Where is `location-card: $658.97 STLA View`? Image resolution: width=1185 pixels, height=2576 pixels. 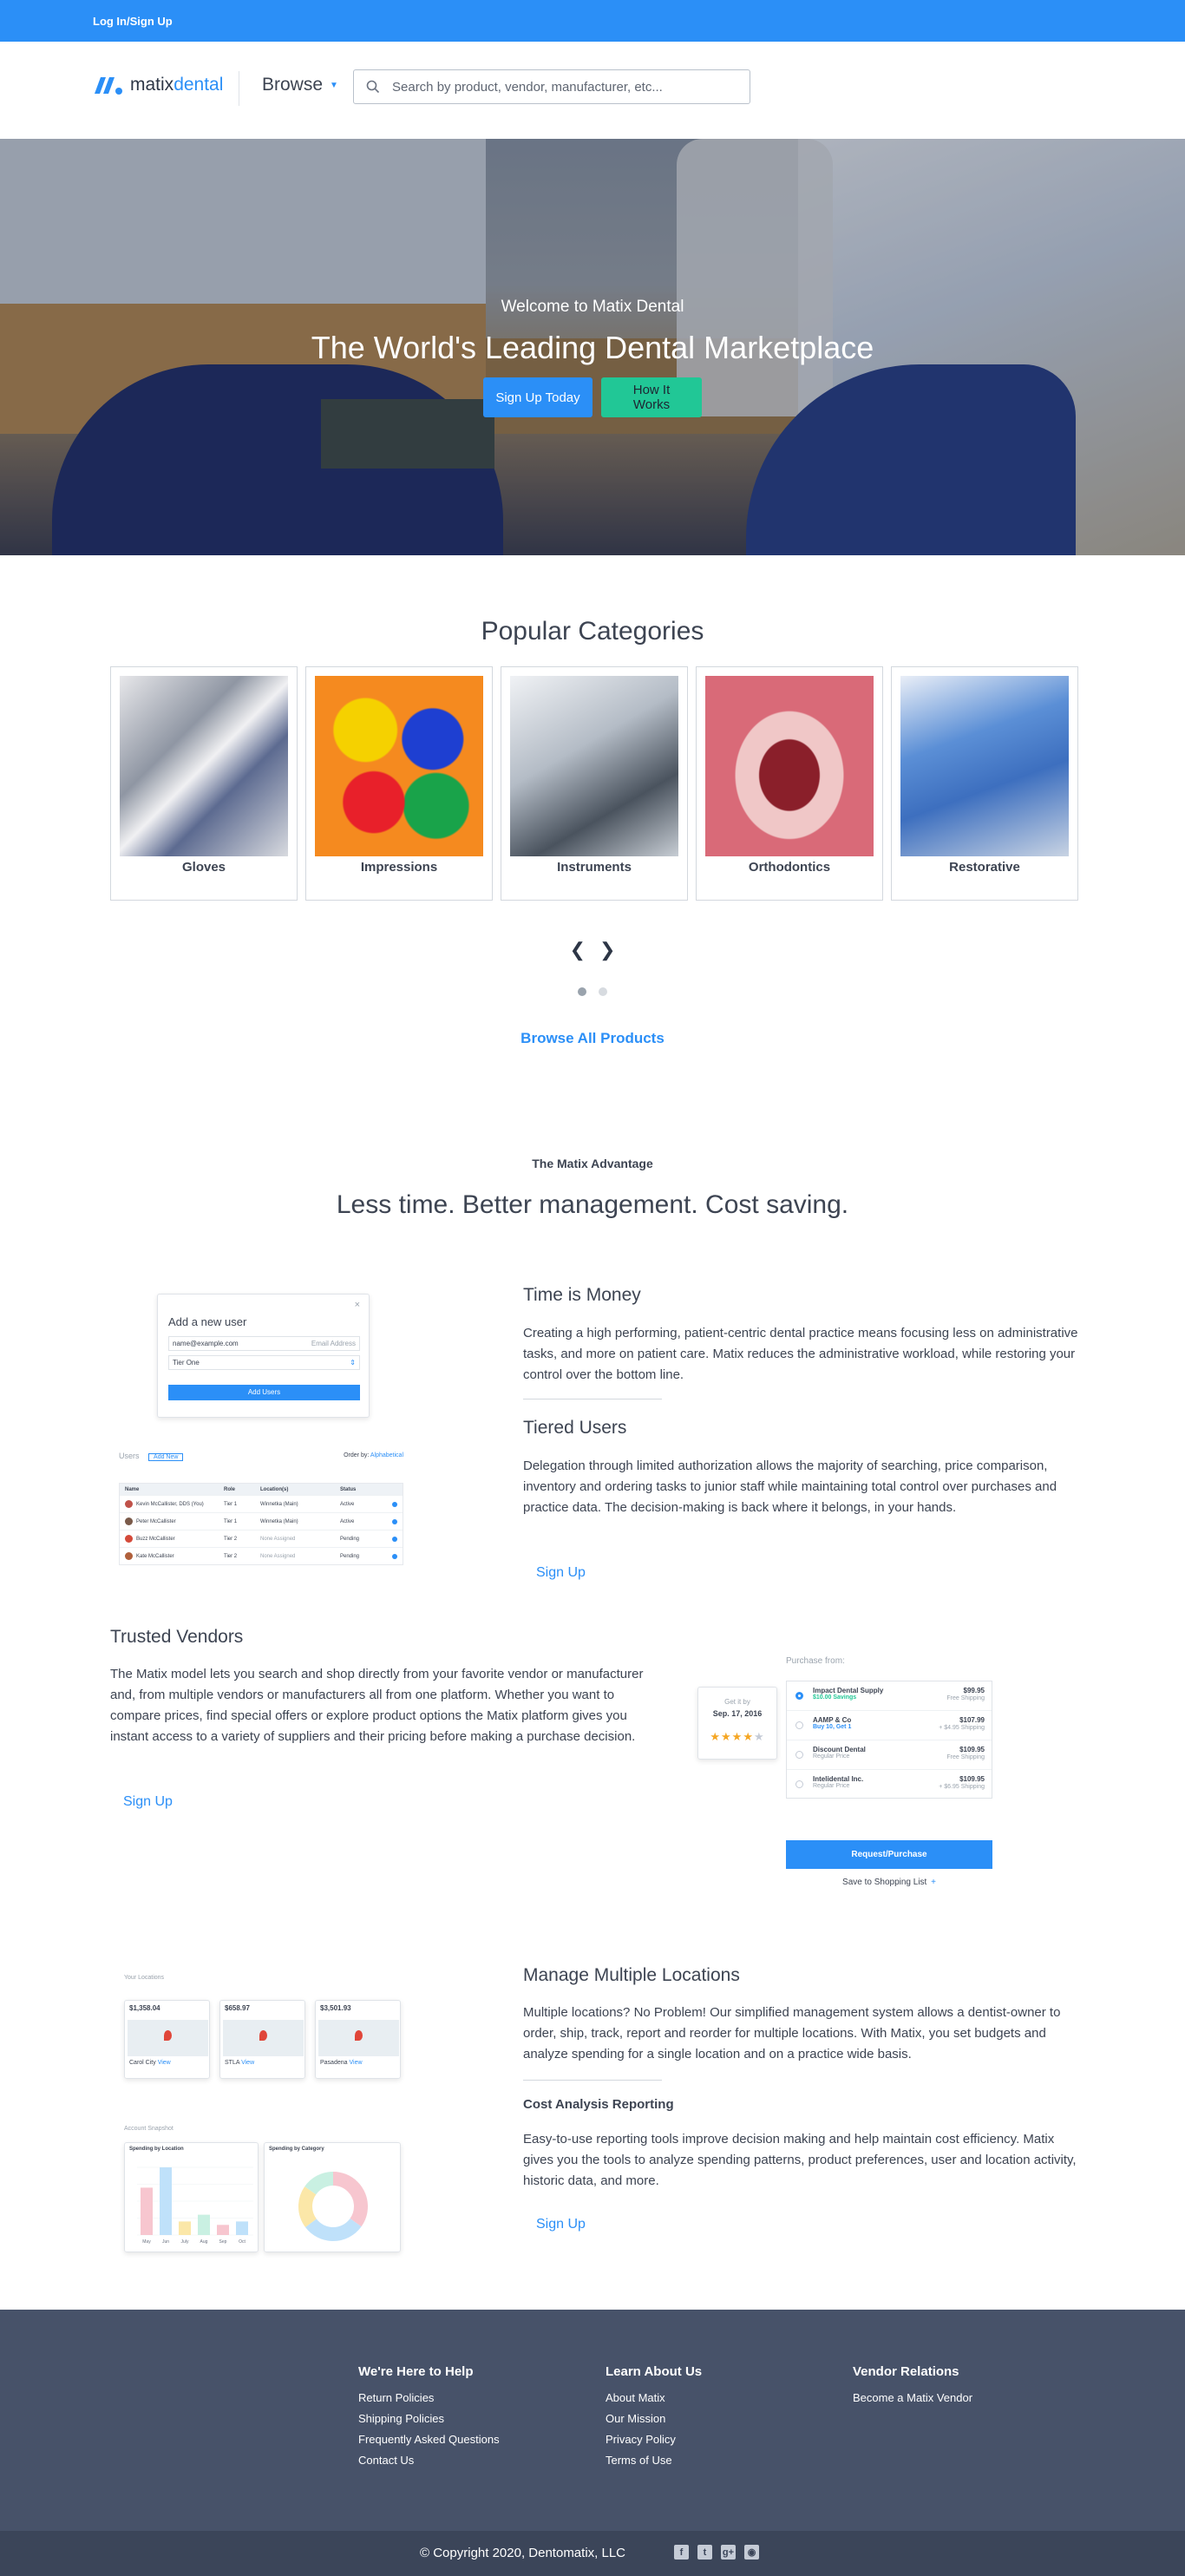 location-card: $658.97 STLA View is located at coordinates (262, 2039).